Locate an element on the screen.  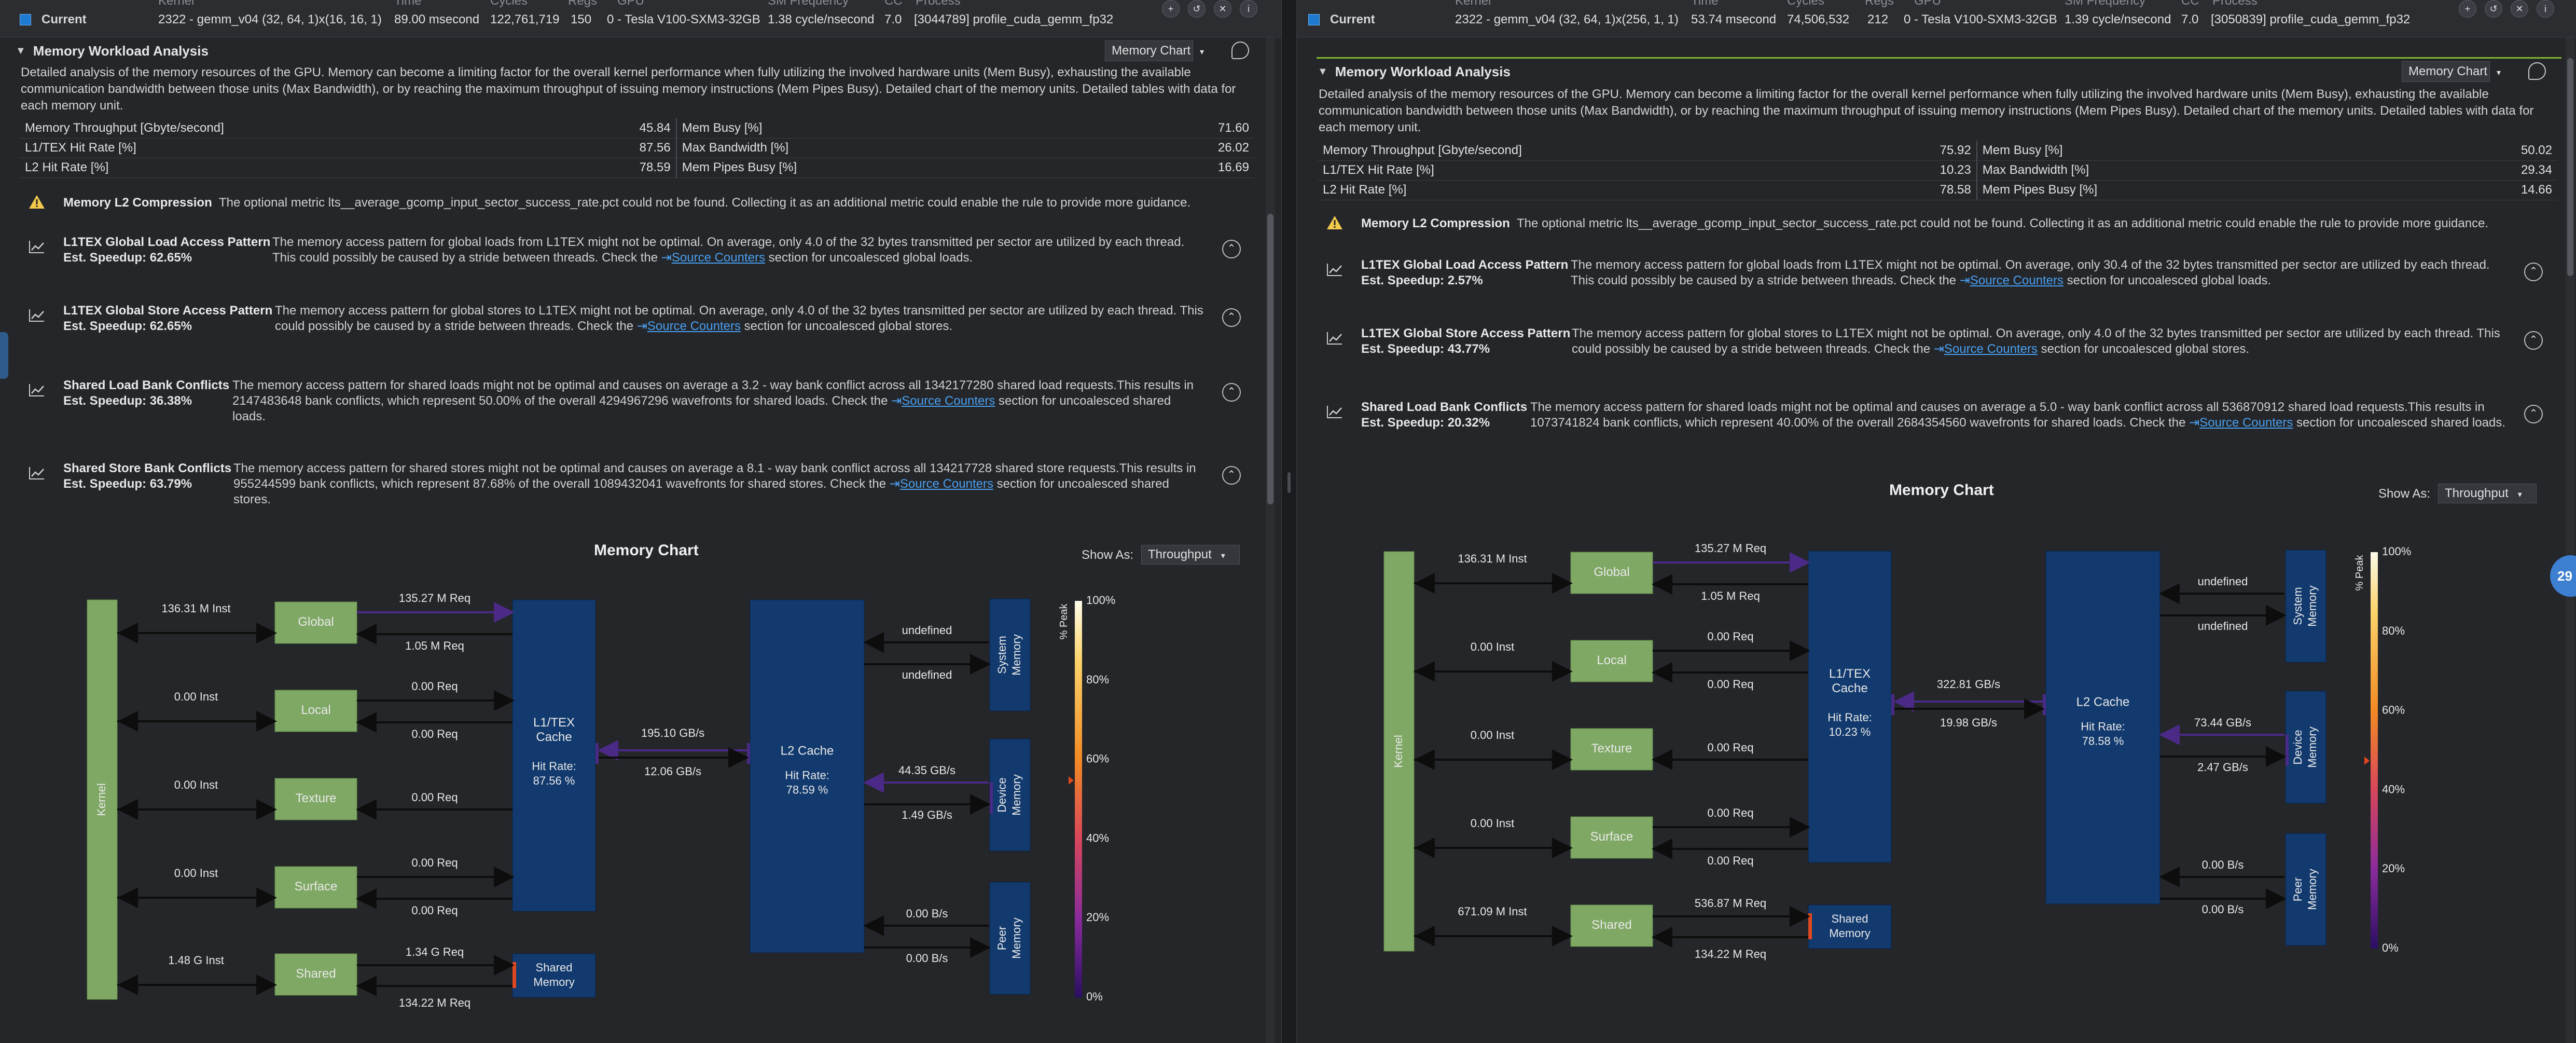
device-top-value: 73.44 GB/s is located at coordinates (2222, 723).